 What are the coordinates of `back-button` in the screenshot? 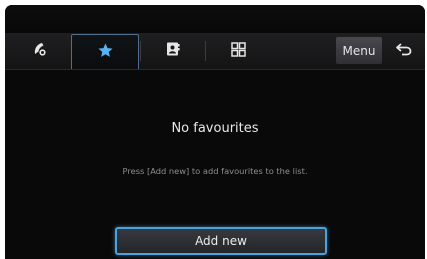 It's located at (404, 50).